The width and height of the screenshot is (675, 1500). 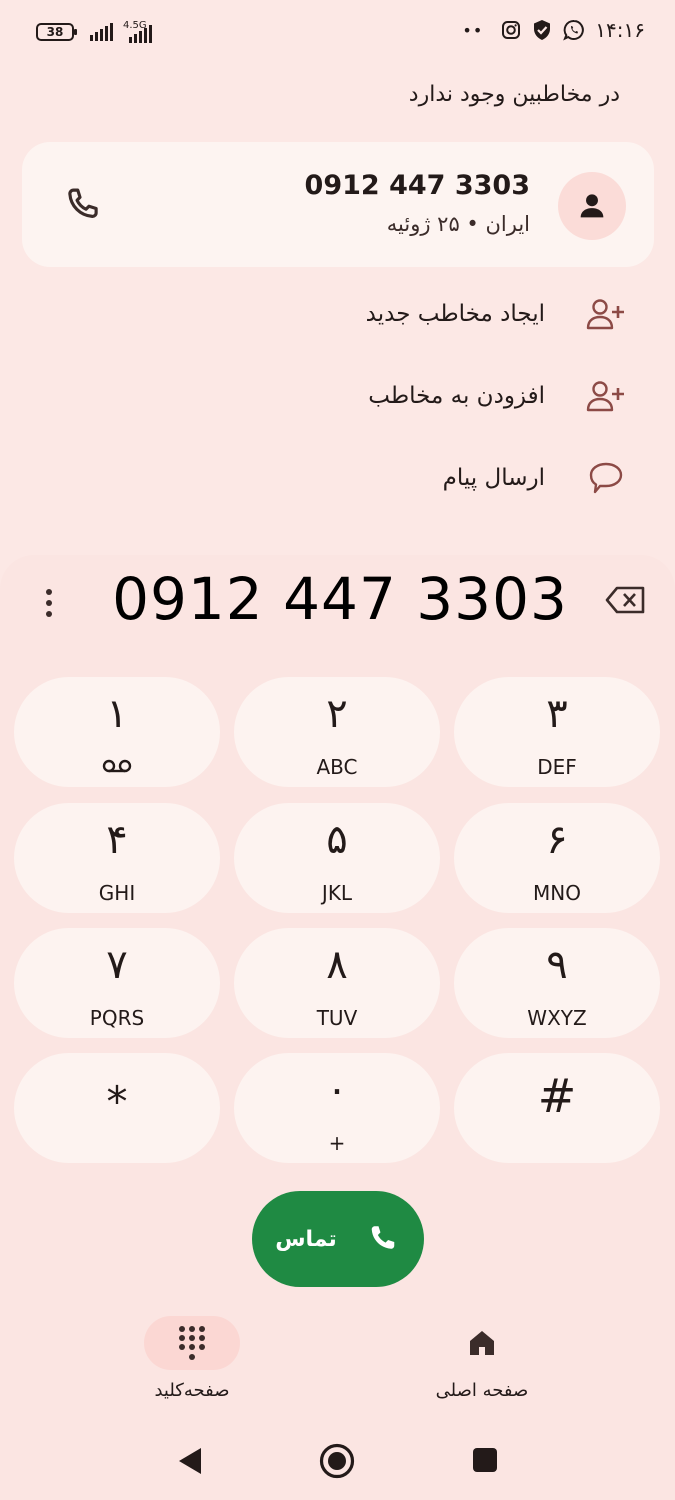 I want to click on key-digit: ۰, so click(x=337, y=1090).